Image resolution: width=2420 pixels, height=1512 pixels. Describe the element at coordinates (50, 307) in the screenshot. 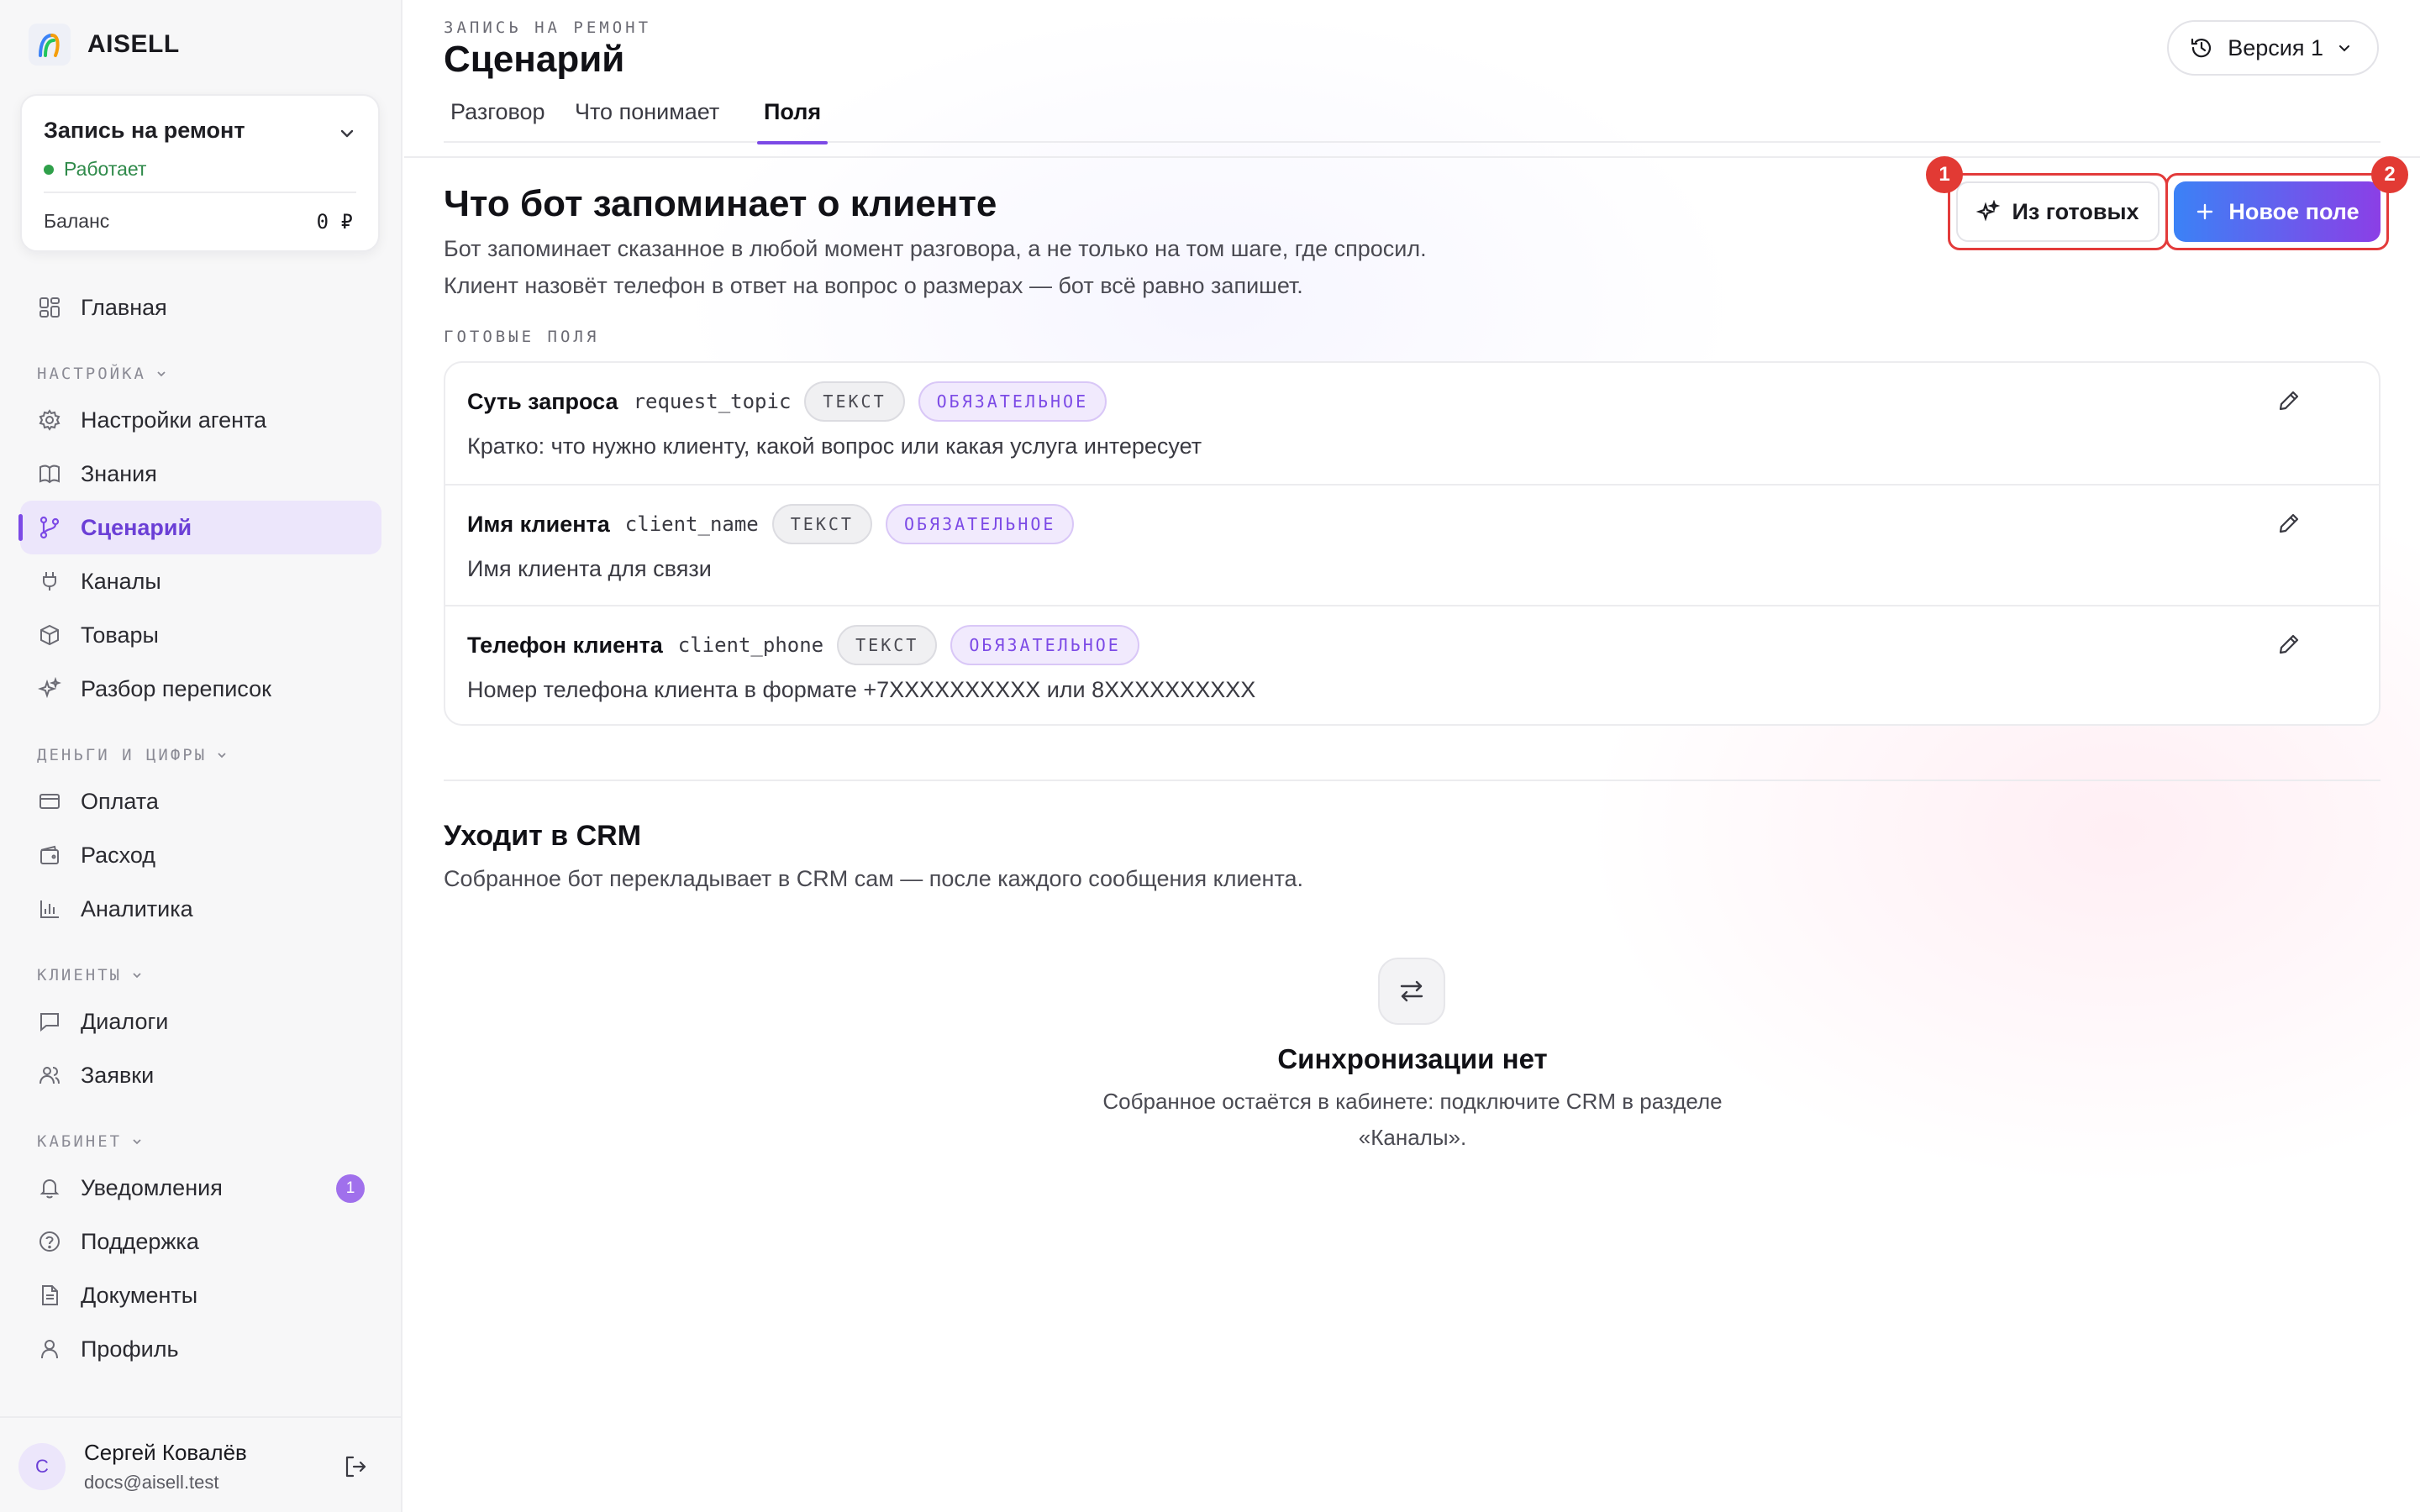

I see `grid-icon` at that location.